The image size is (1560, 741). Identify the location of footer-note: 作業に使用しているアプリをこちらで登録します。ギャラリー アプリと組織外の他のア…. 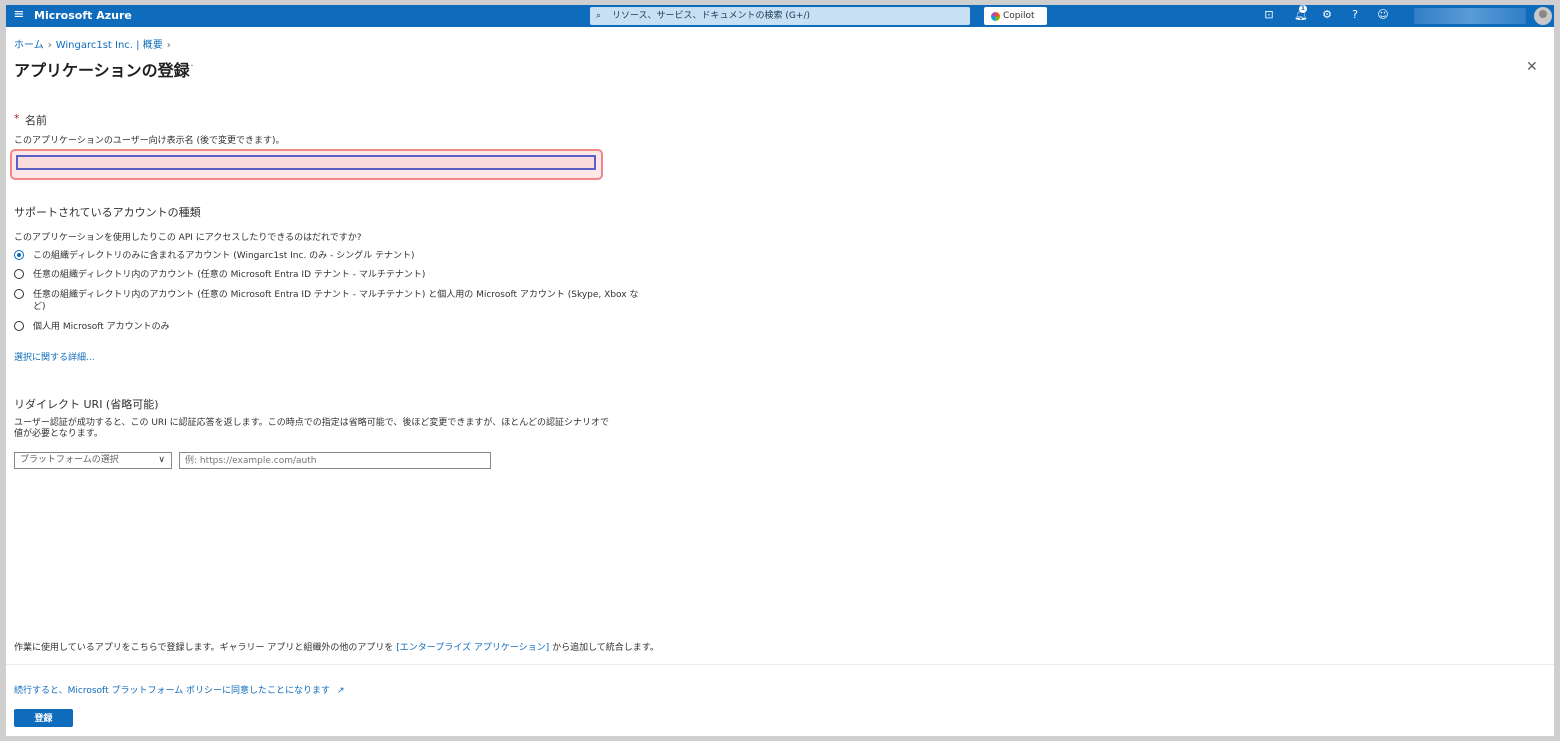
(336, 646).